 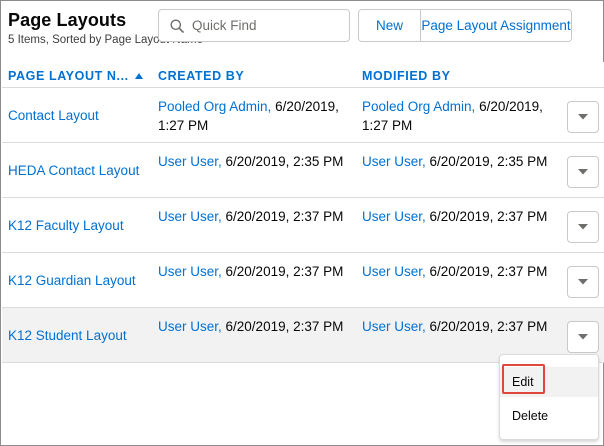 What do you see at coordinates (66, 225) in the screenshot?
I see `page-layout-name-link: K12 Faculty Layout` at bounding box center [66, 225].